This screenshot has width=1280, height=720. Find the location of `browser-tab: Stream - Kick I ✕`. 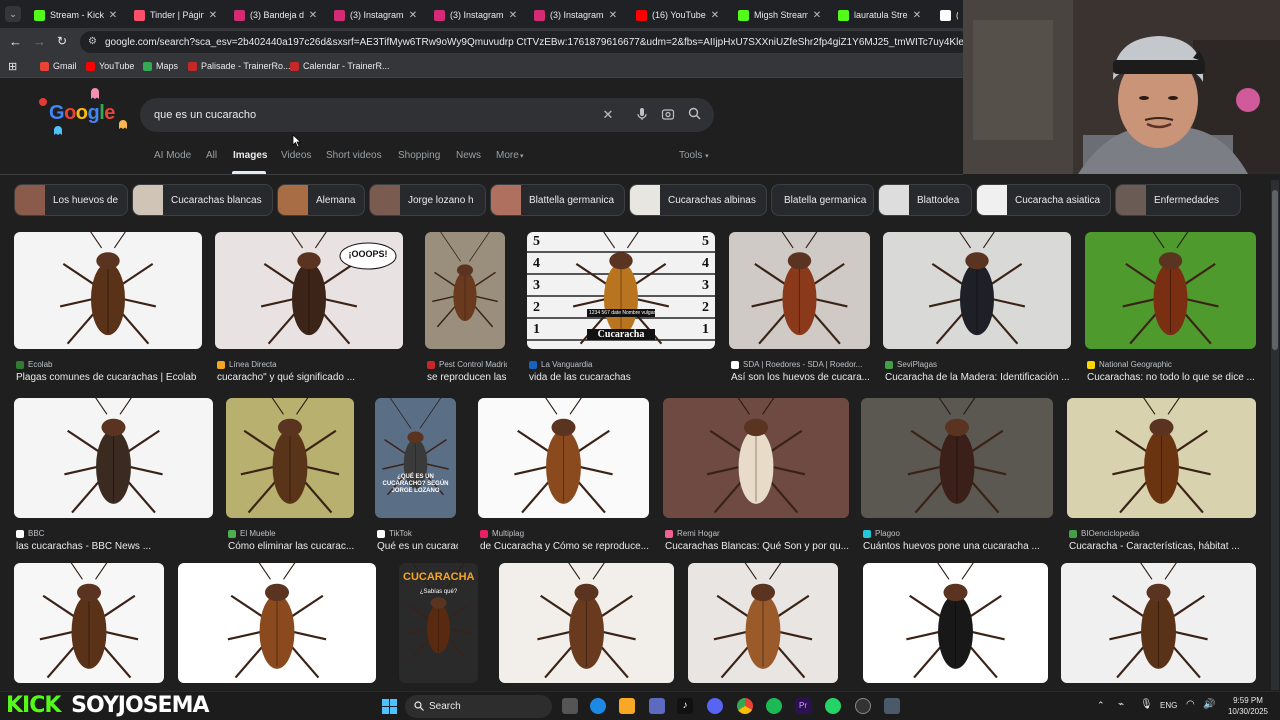

browser-tab: Stream - Kick I ✕ is located at coordinates (76, 15).